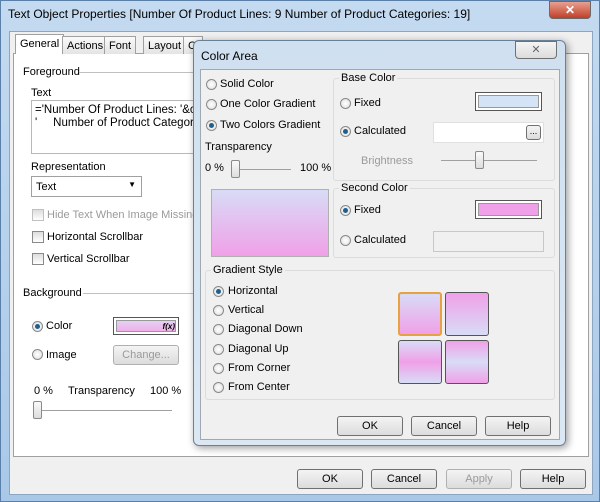 This screenshot has height=502, width=600. I want to click on gradient-preview, so click(270, 223).